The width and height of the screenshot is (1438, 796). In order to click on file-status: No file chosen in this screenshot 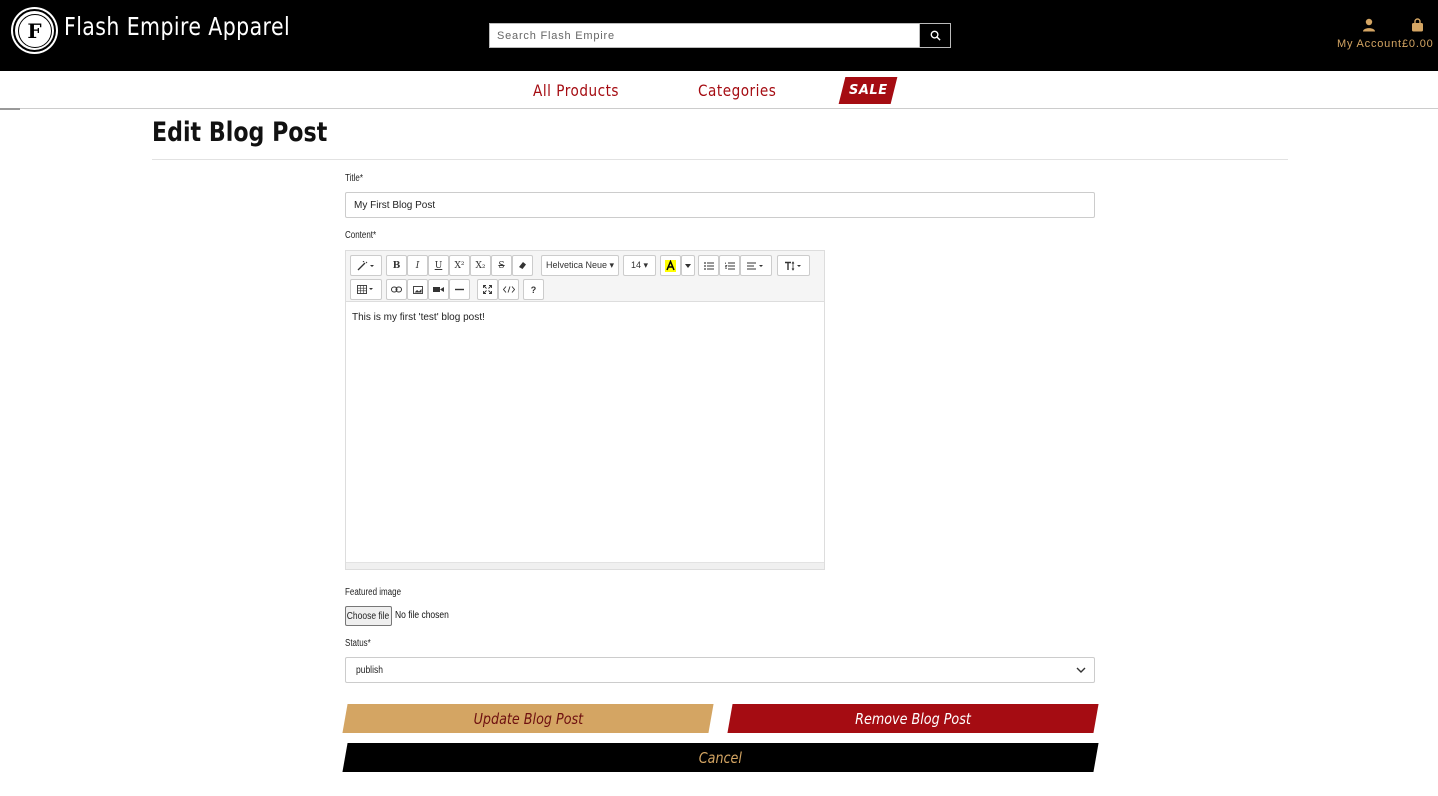, I will do `click(422, 615)`.